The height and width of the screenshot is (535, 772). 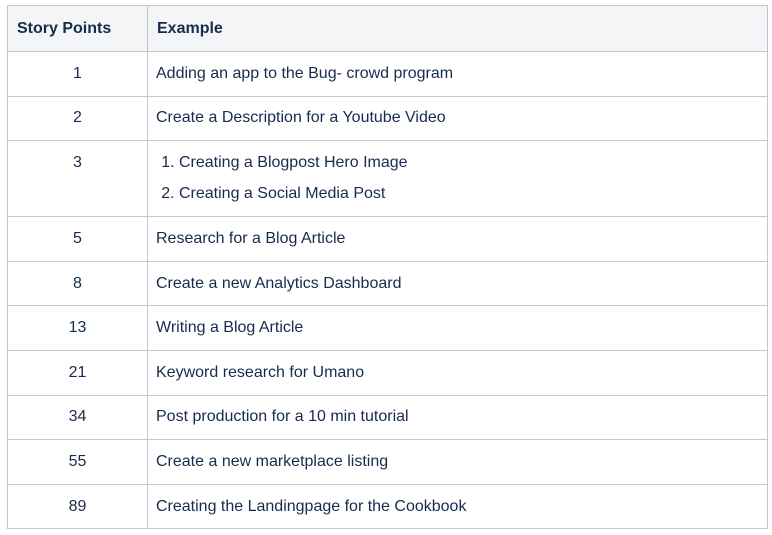 I want to click on example-cell: Adding an app to the Bug- crowd program, so click(x=457, y=74).